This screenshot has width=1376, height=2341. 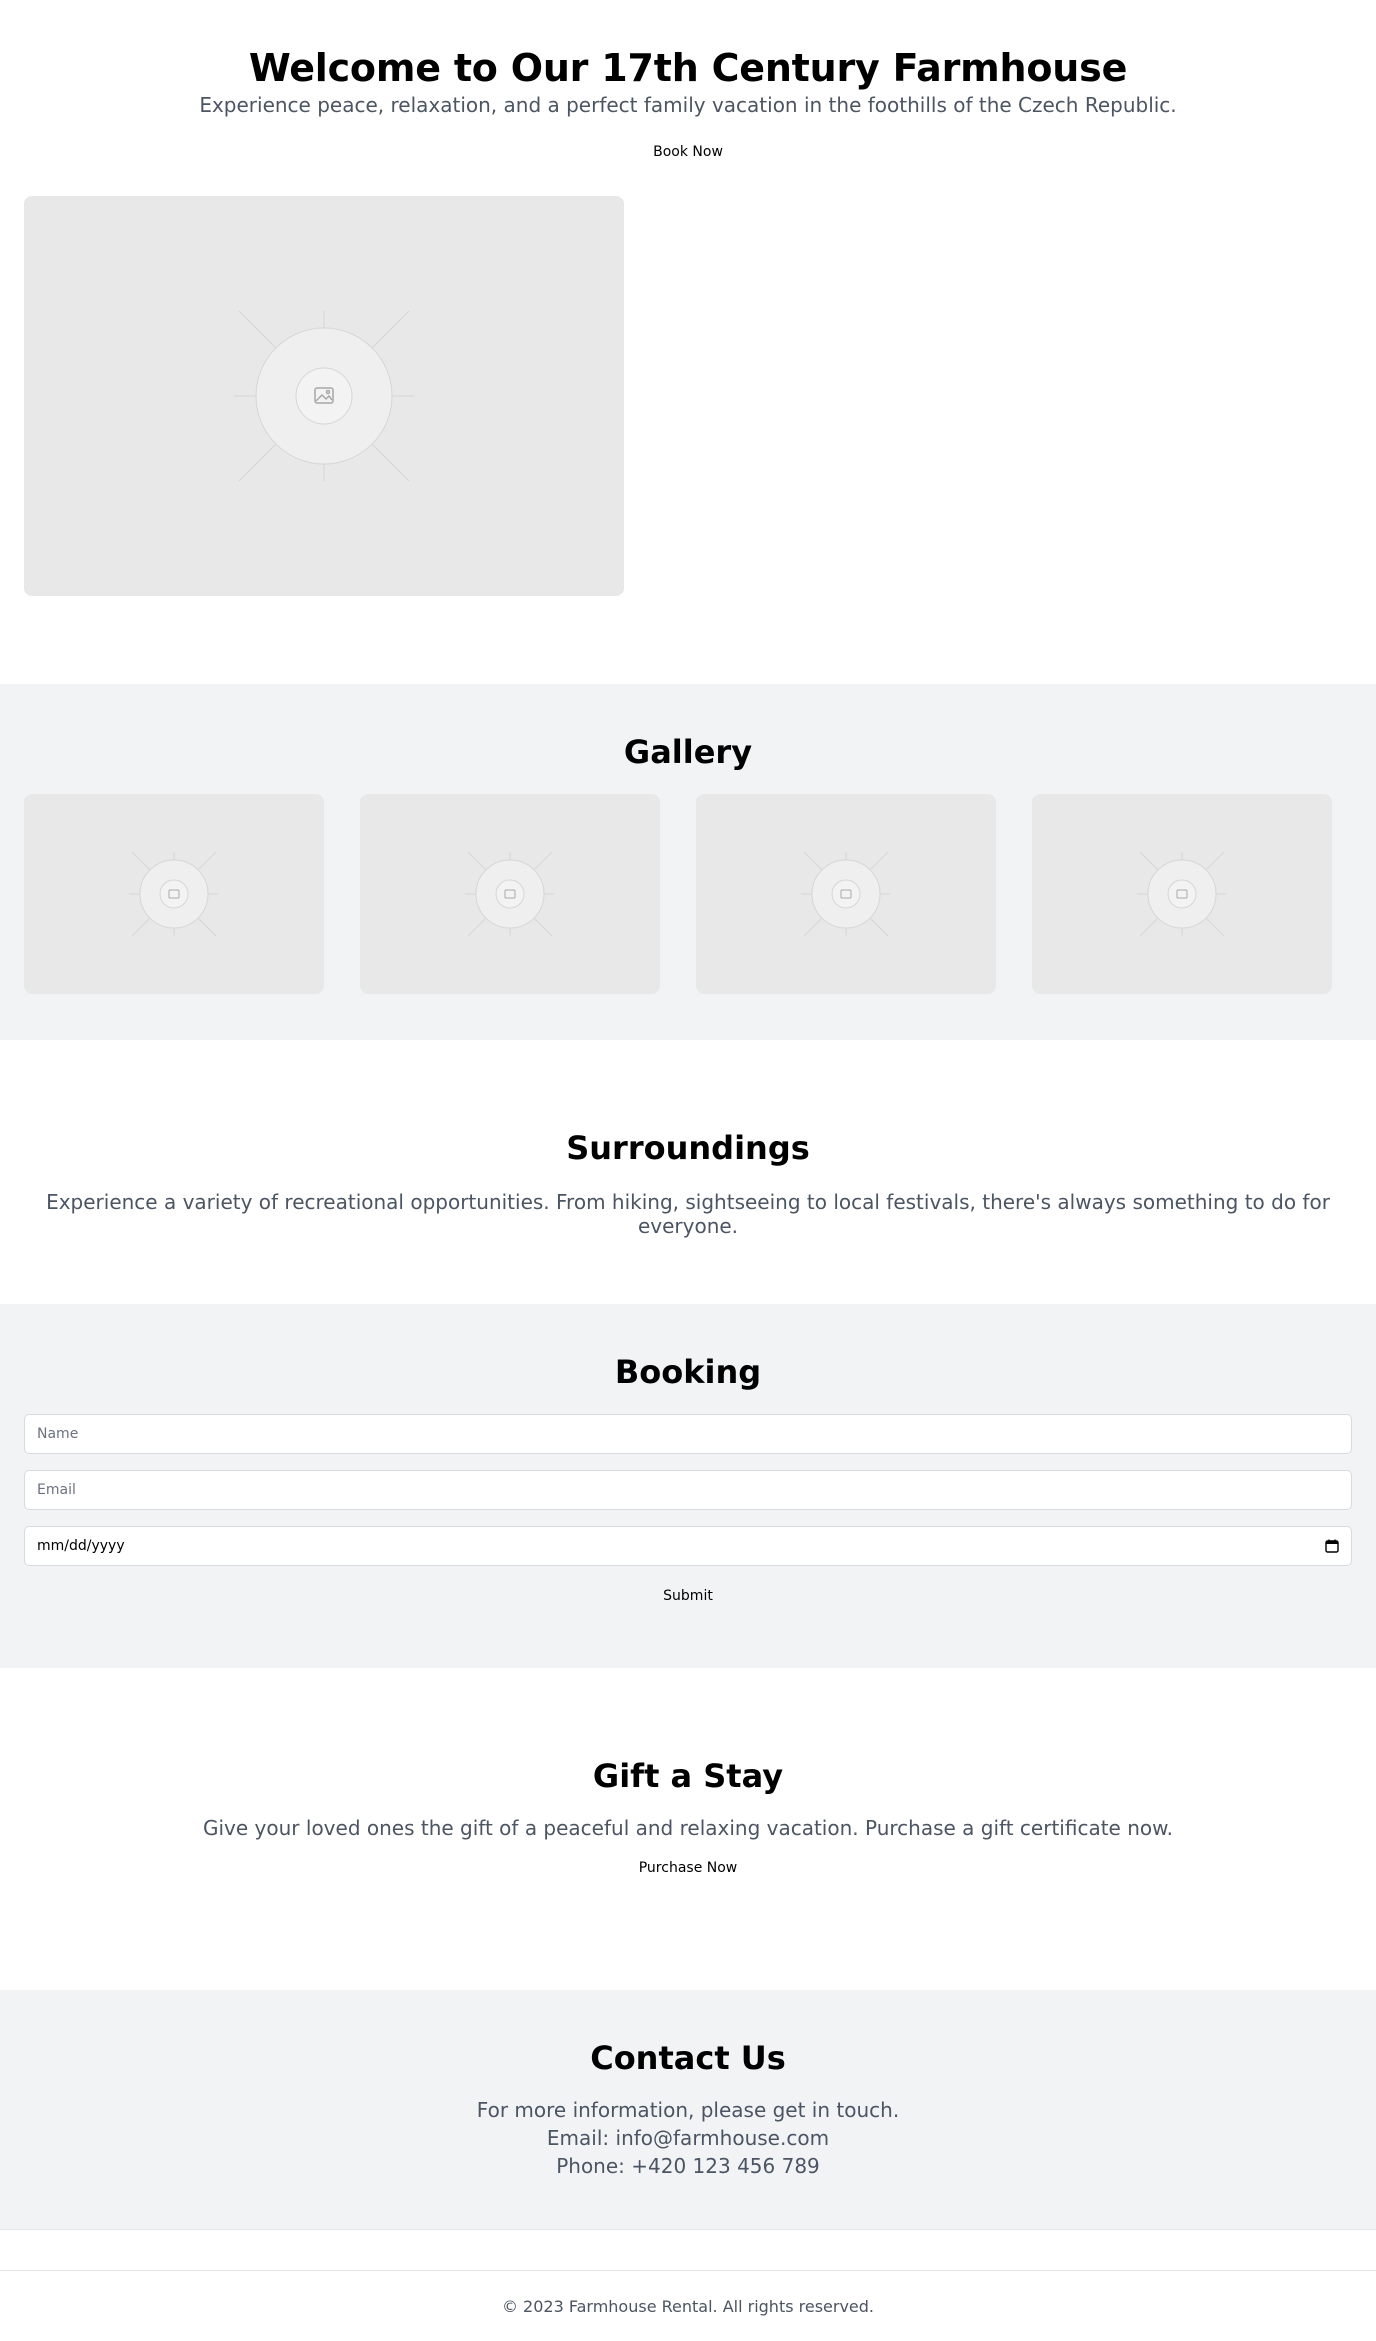 I want to click on name-field: Name, so click(x=688, y=1434).